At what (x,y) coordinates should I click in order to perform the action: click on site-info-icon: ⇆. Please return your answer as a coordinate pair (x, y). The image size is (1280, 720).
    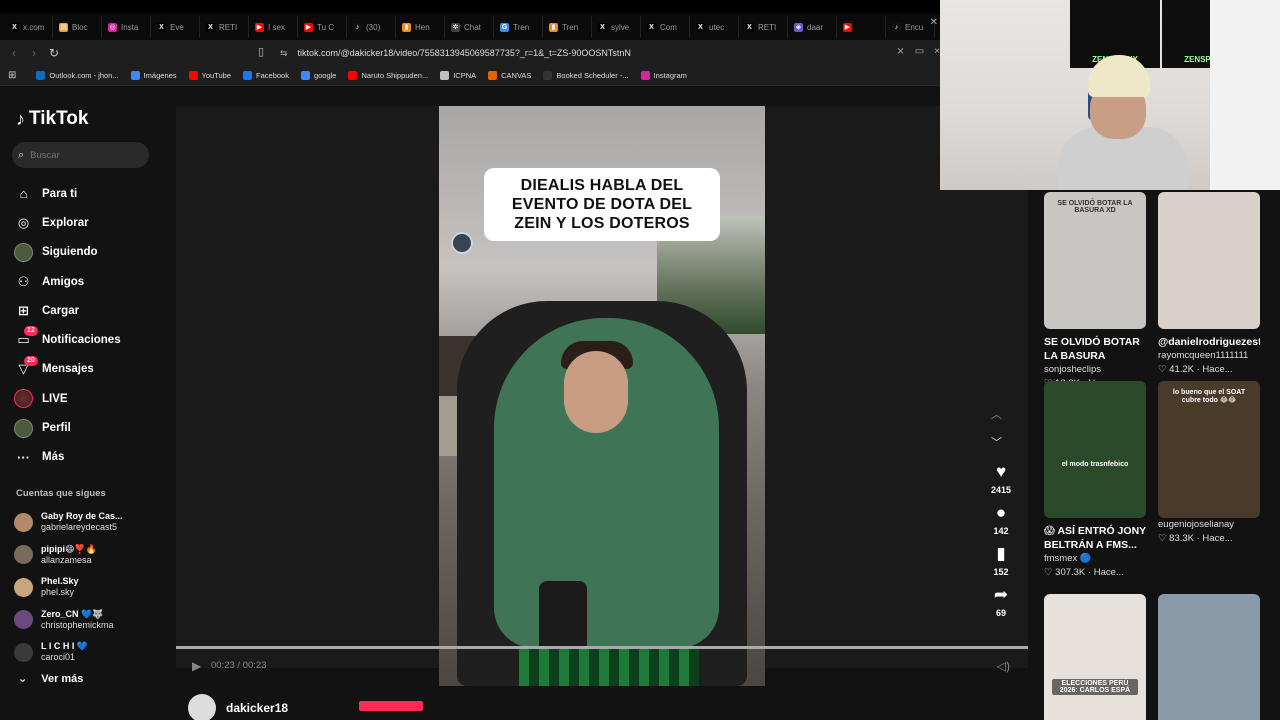
    Looking at the image, I should click on (284, 53).